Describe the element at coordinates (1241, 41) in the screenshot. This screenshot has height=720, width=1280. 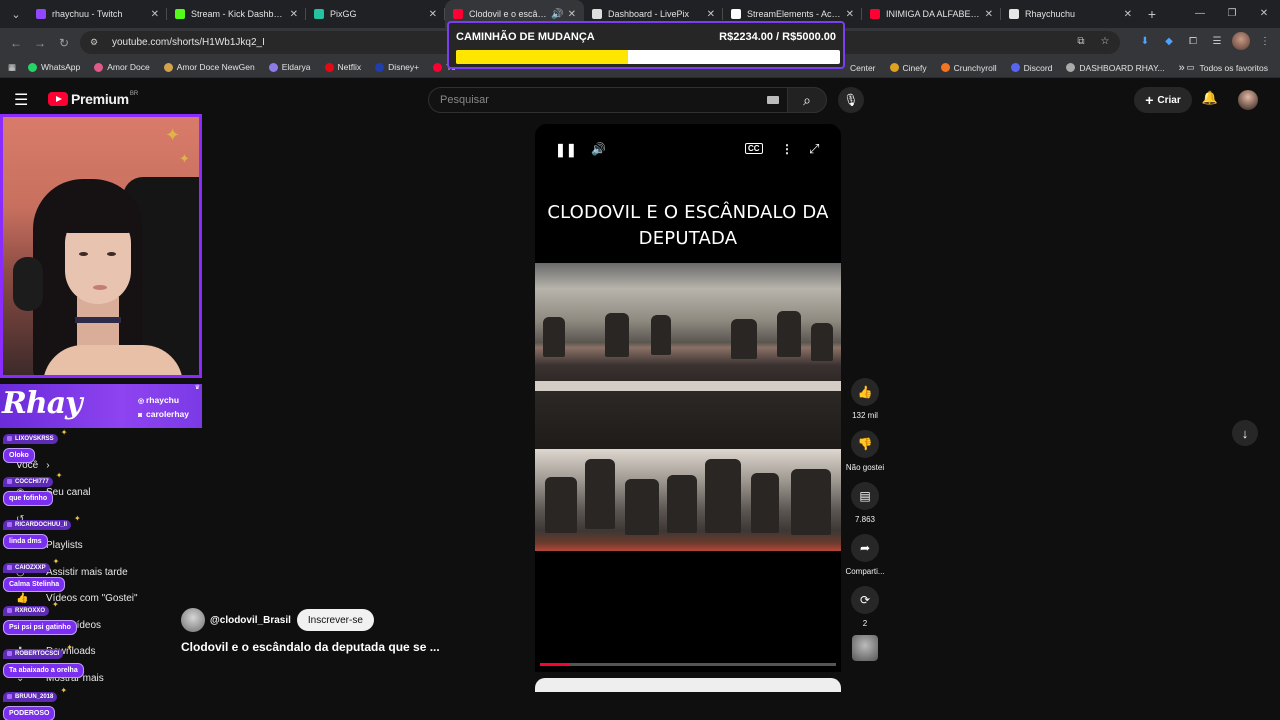
I see `profile-avatar` at that location.